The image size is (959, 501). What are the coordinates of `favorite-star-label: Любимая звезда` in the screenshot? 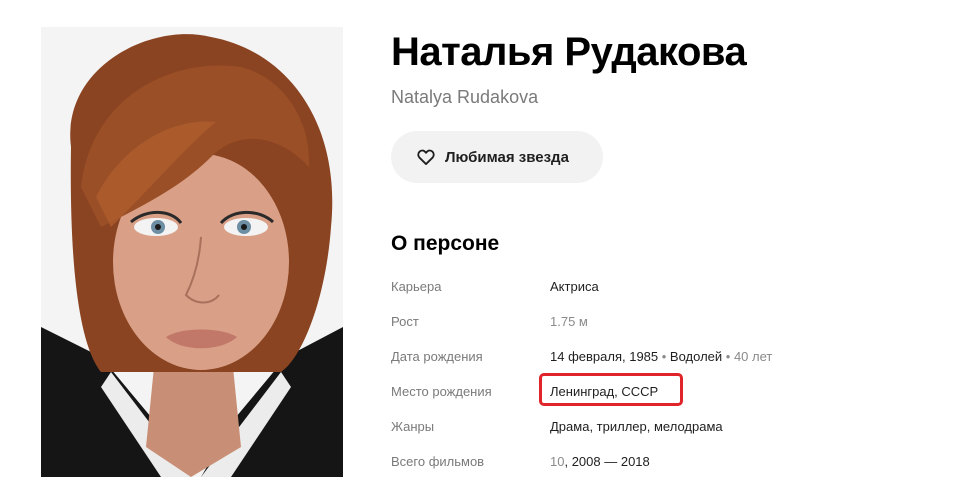 It's located at (507, 157).